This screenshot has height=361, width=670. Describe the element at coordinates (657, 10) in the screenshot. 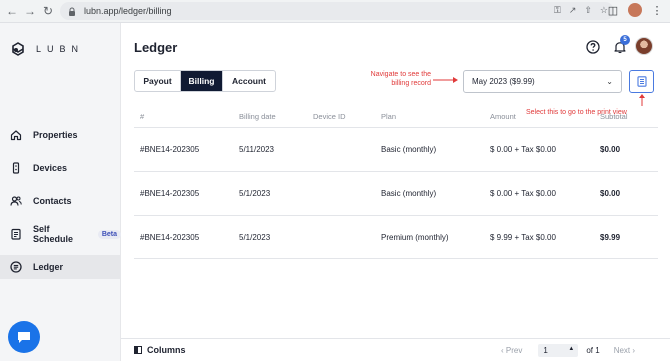

I see `menu-kebab-icon: ⋮` at that location.